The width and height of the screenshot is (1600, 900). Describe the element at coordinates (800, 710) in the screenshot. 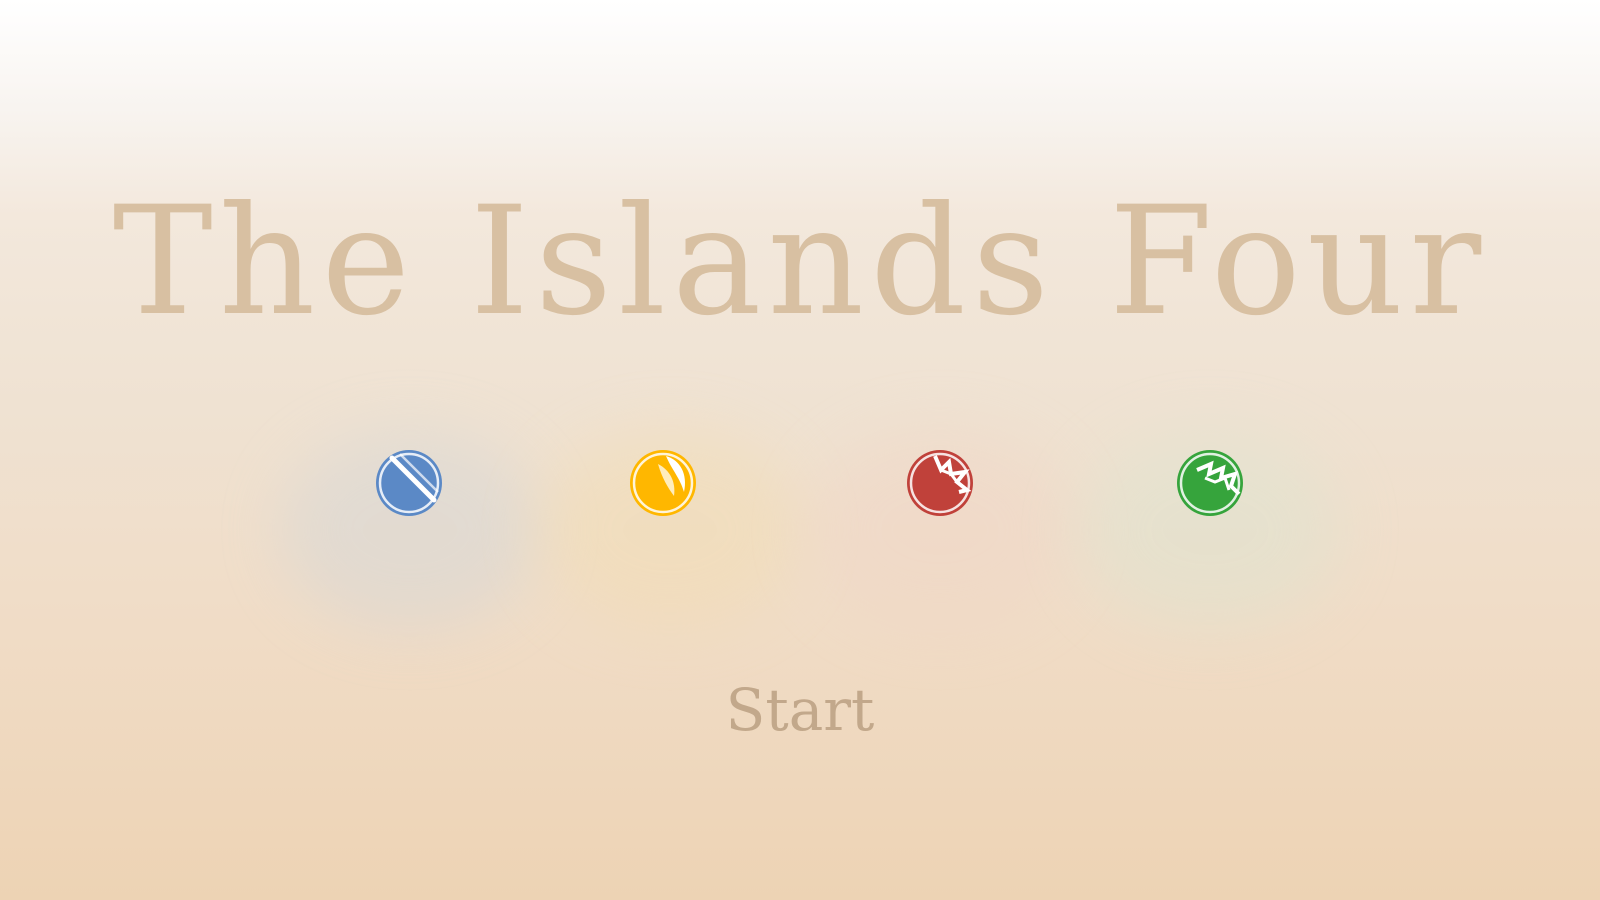

I see `start-button: Start` at that location.